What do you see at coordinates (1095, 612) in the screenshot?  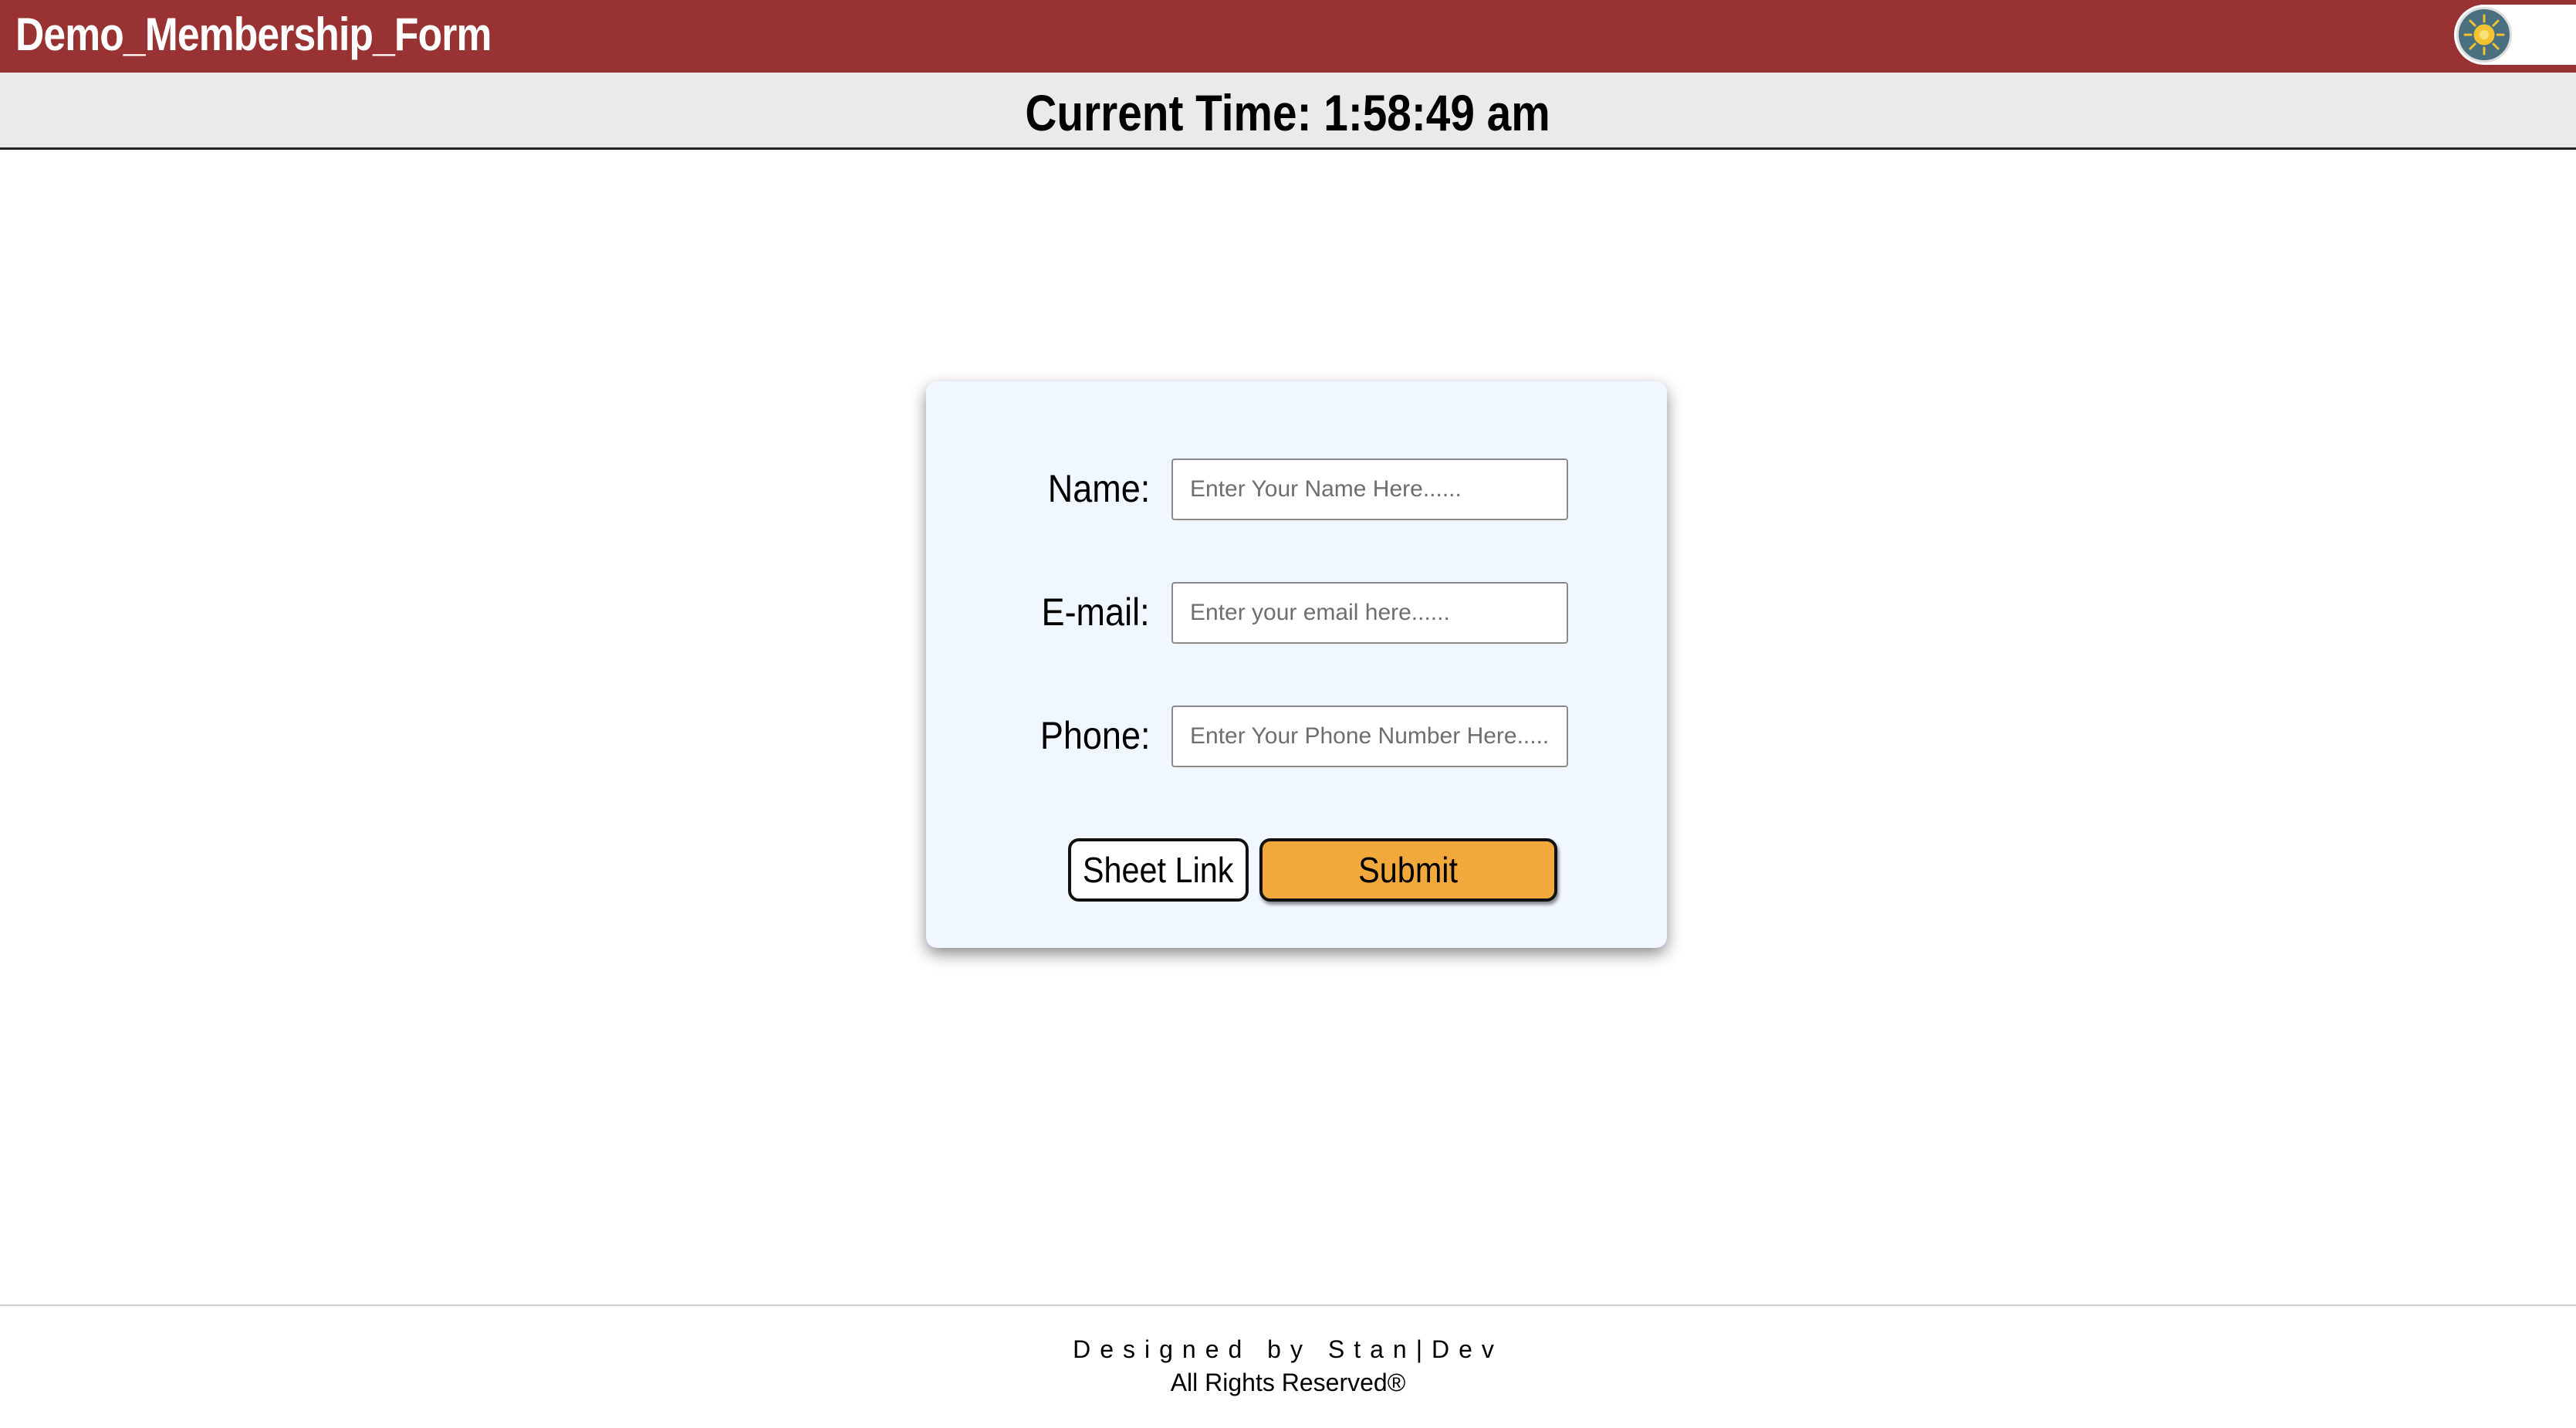 I see `email-label: E-mail:` at bounding box center [1095, 612].